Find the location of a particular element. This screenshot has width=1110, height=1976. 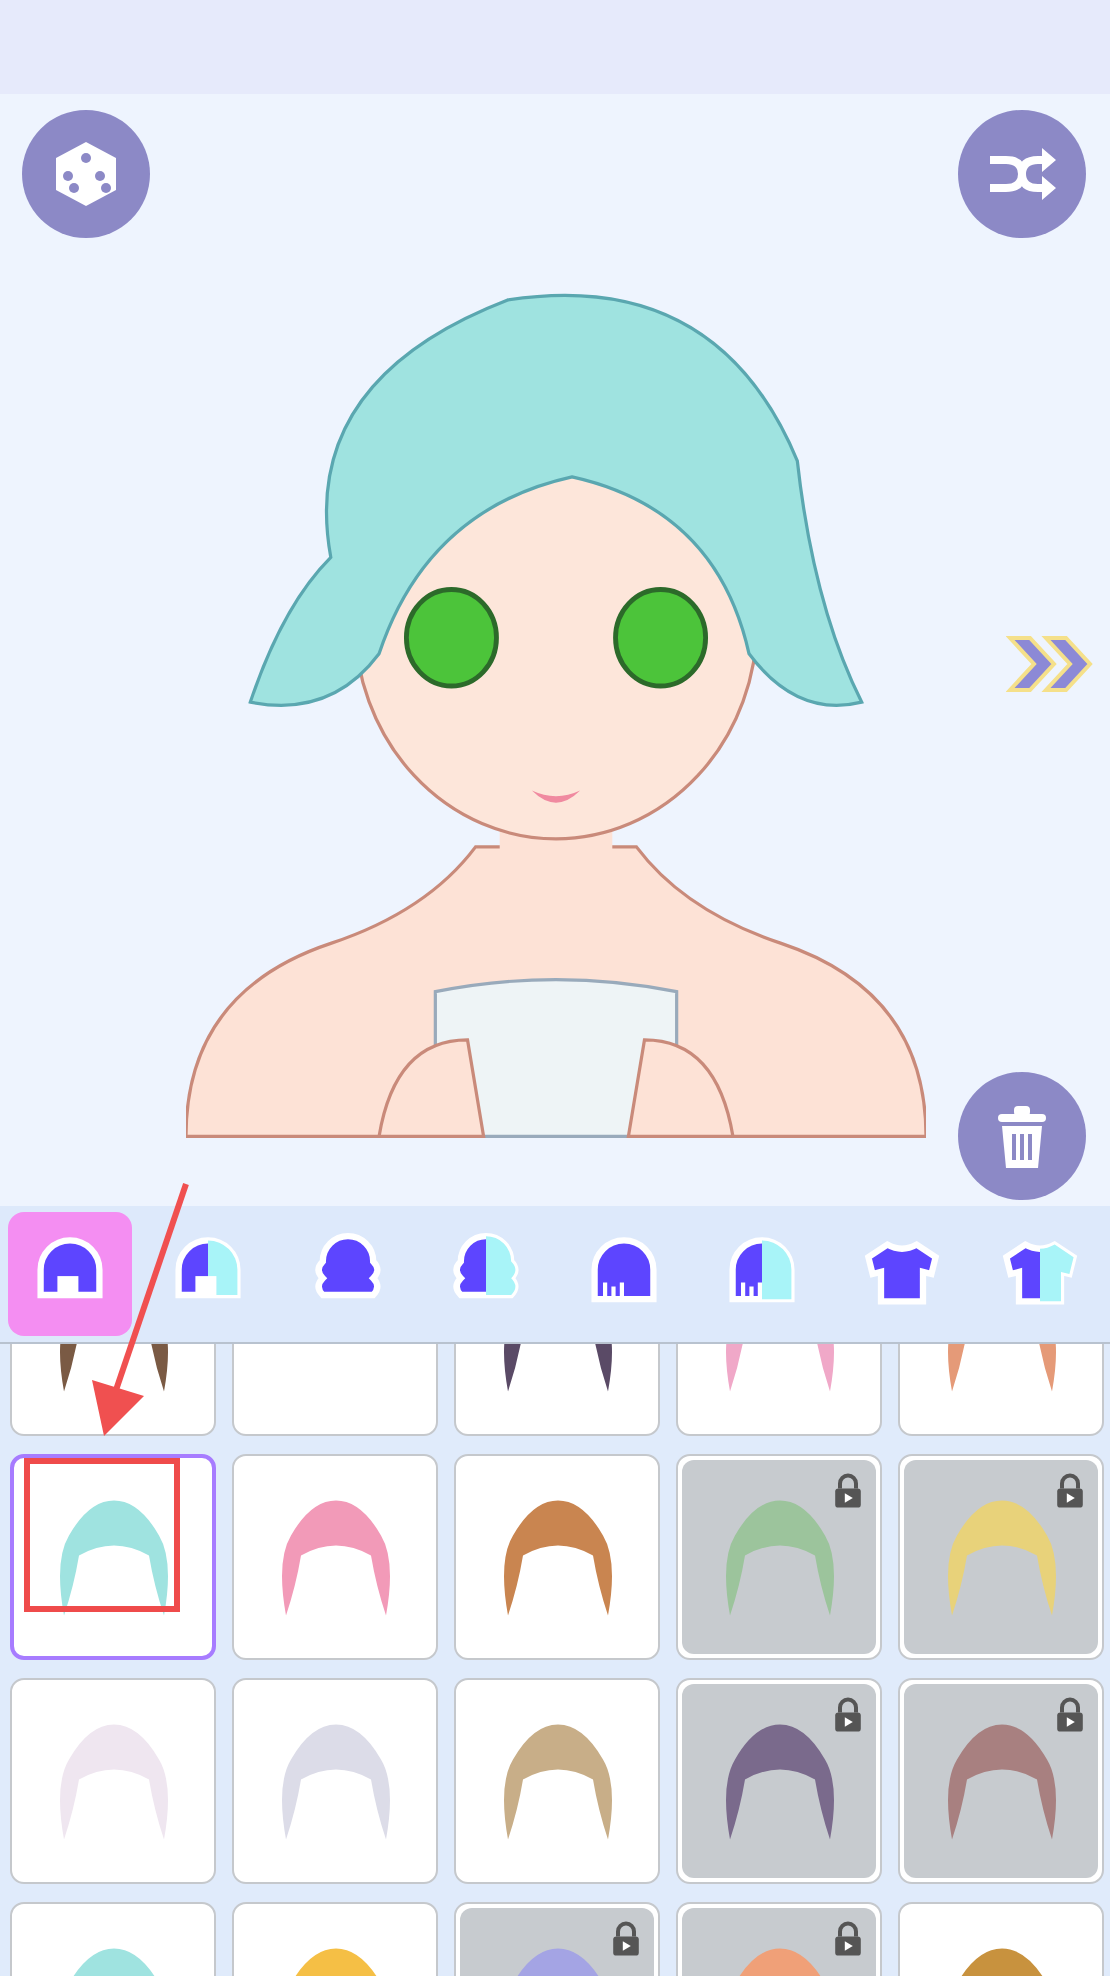

shuffle-icon is located at coordinates (1022, 174).